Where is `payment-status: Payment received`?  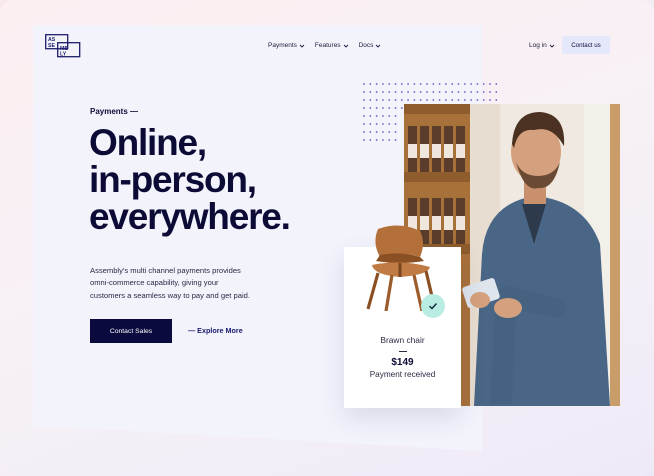 payment-status: Payment received is located at coordinates (402, 374).